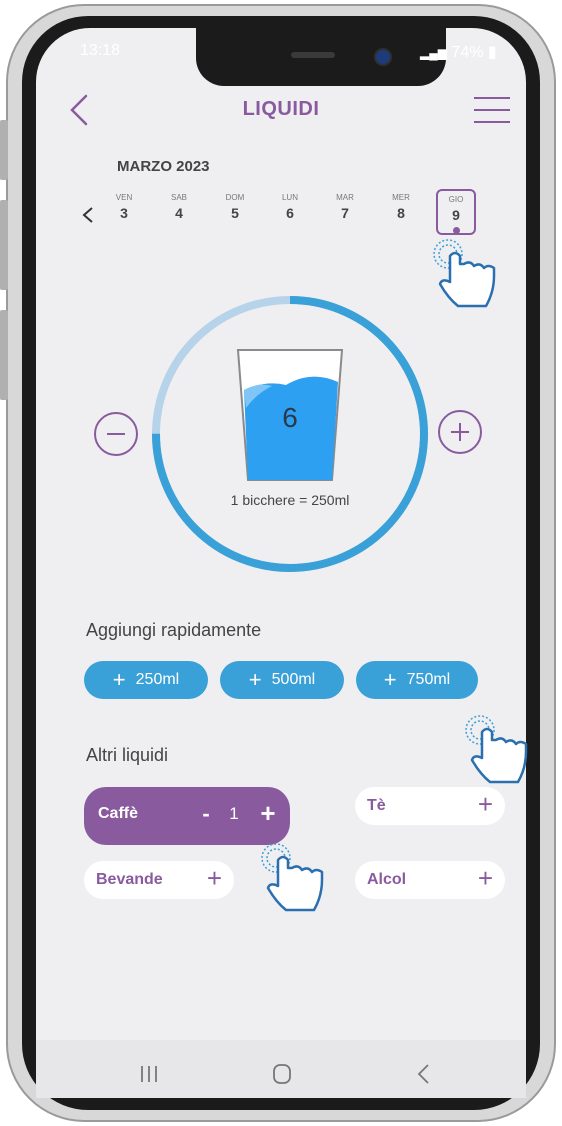 The height and width of the screenshot is (1126, 562). I want to click on tea-chip: Tè +, so click(430, 806).